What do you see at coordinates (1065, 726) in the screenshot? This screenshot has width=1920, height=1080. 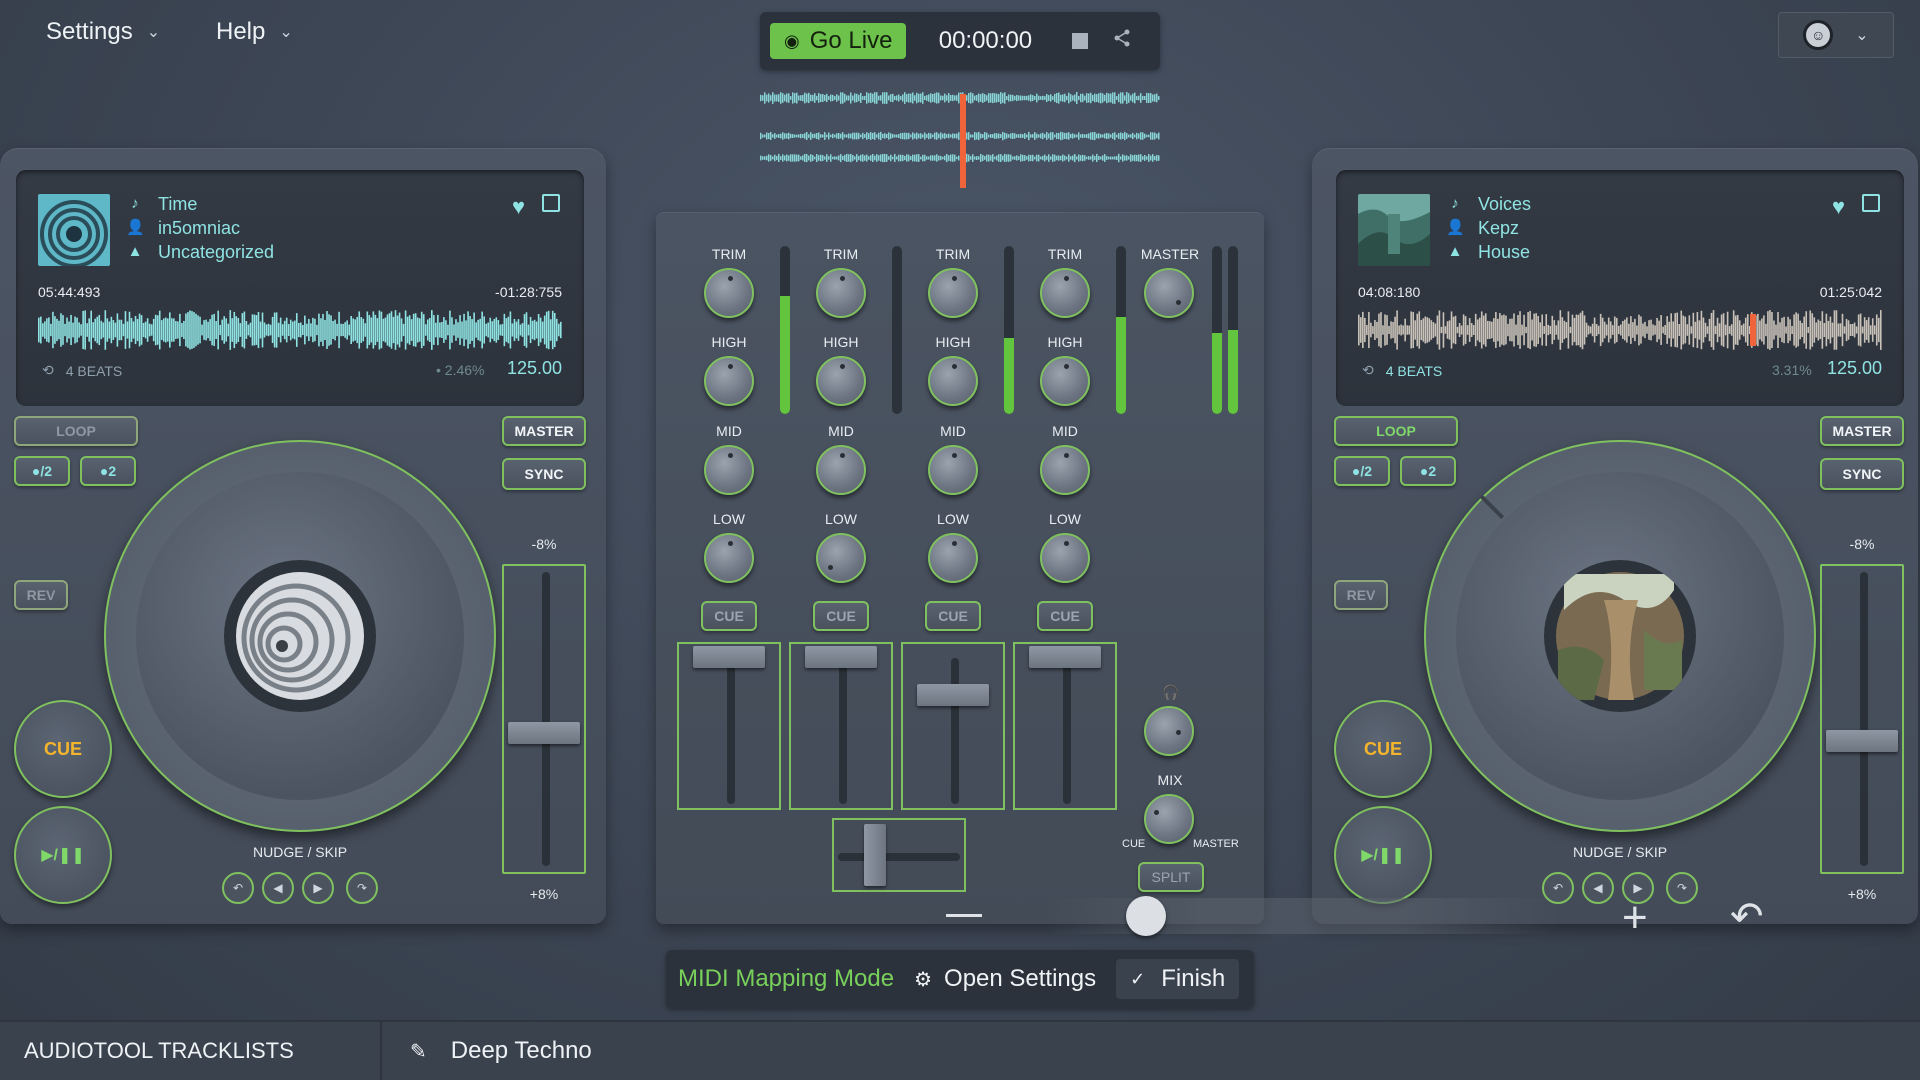 I see `channel-fader-ch4` at bounding box center [1065, 726].